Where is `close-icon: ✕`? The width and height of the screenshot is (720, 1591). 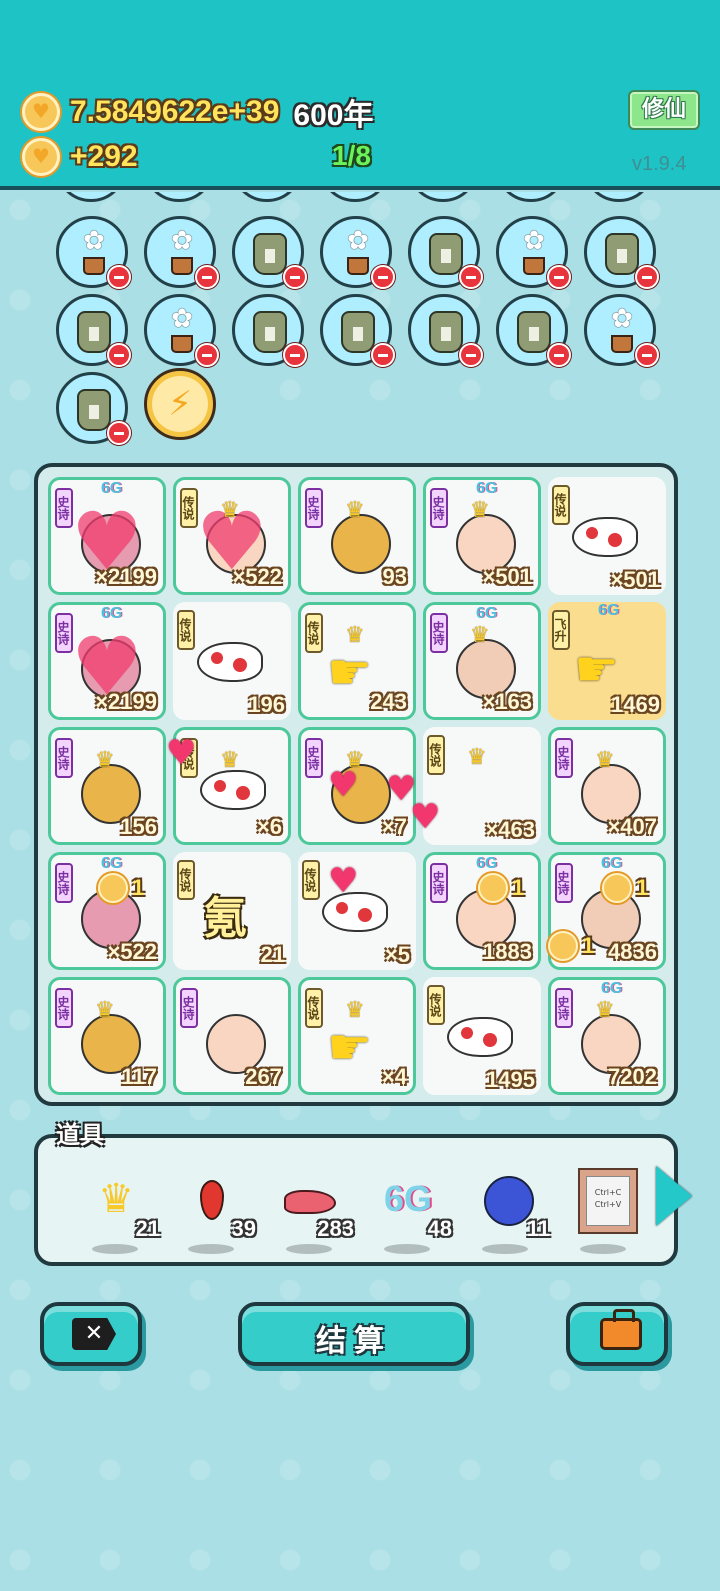 close-icon: ✕ is located at coordinates (94, 1334).